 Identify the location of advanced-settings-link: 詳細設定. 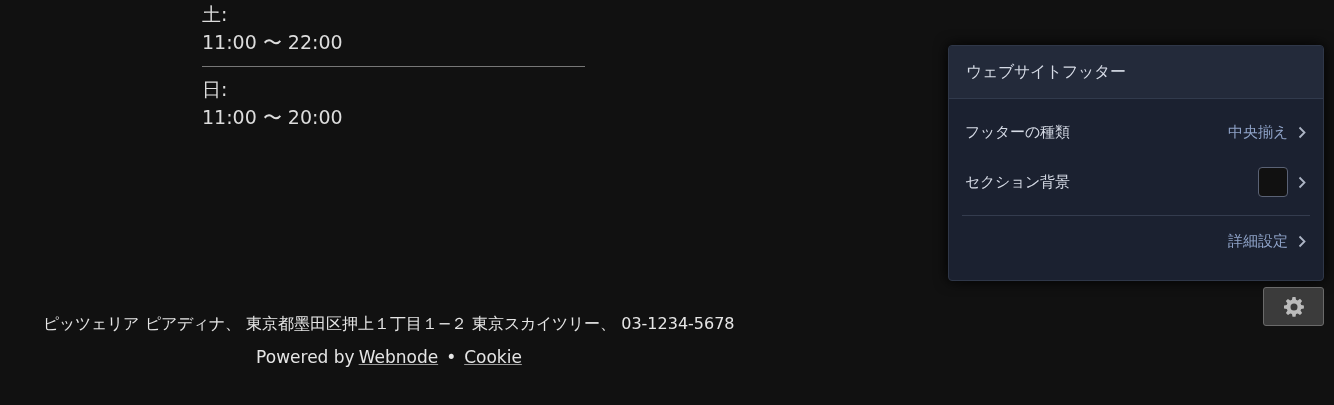
(1258, 241).